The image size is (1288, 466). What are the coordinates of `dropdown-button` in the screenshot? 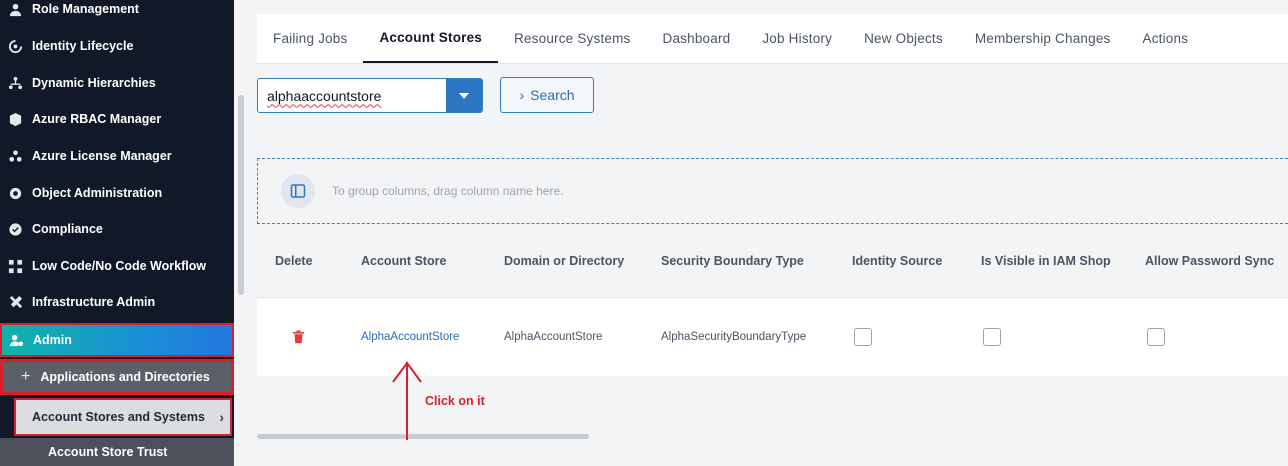 It's located at (464, 95).